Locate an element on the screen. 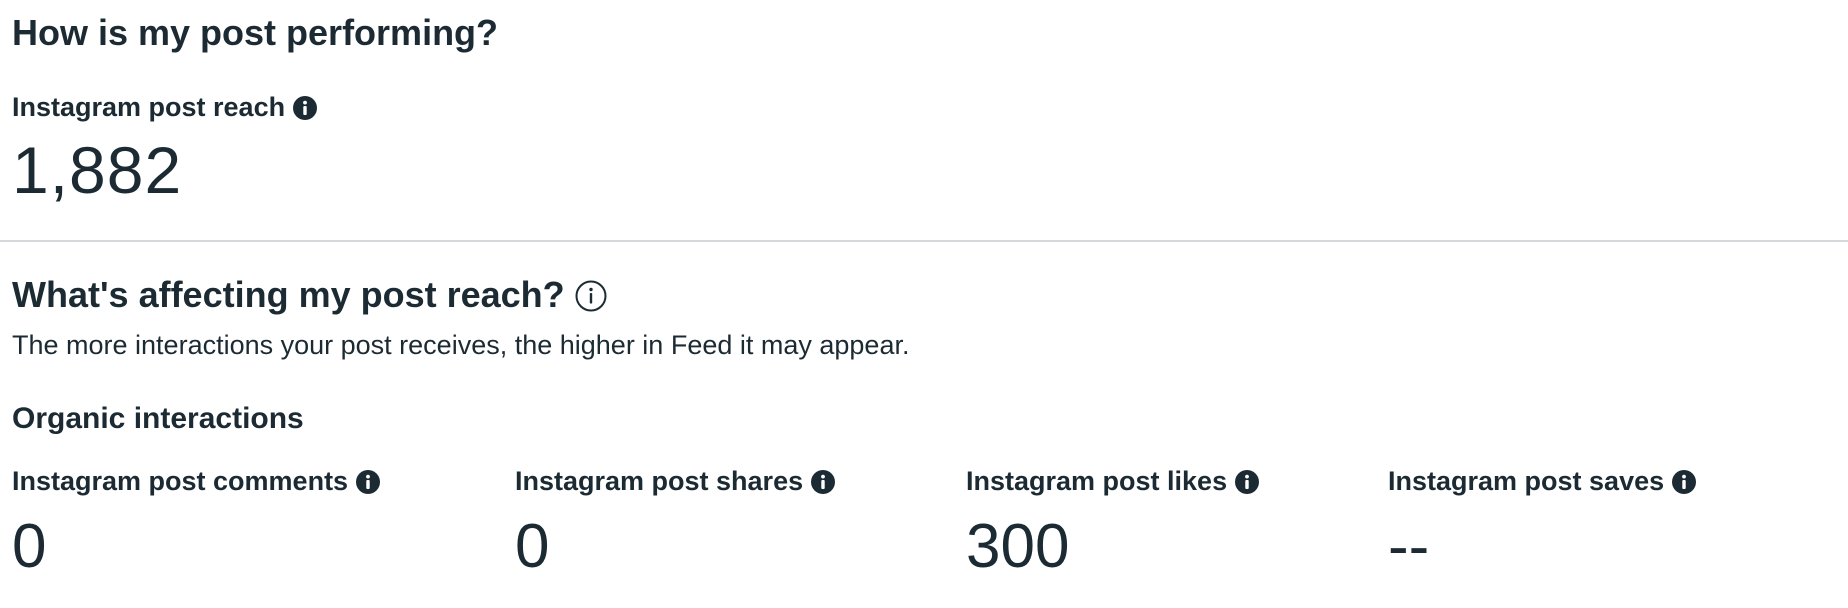 This screenshot has height=608, width=1848. metric-label: Instagram post likes is located at coordinates (1113, 481).